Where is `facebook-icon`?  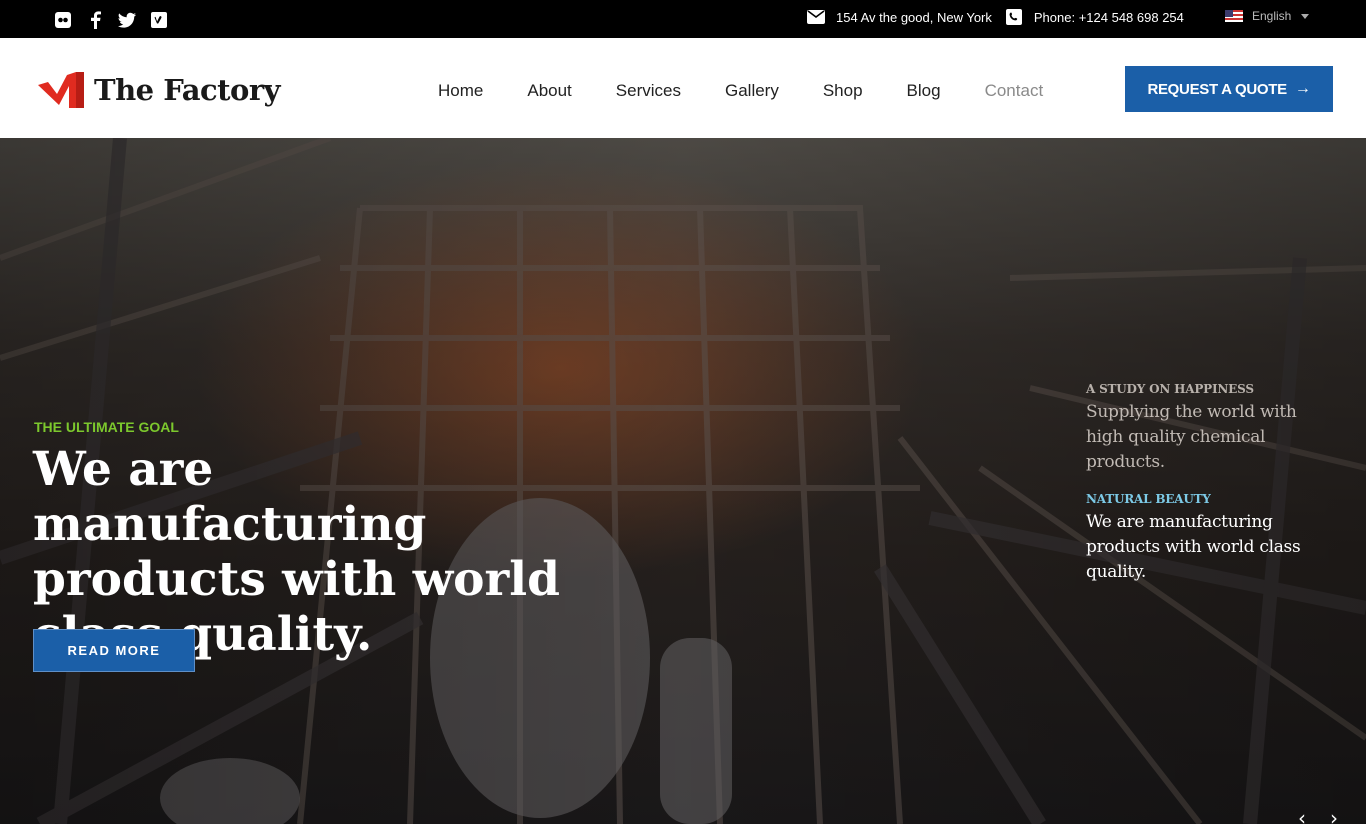 facebook-icon is located at coordinates (95, 20).